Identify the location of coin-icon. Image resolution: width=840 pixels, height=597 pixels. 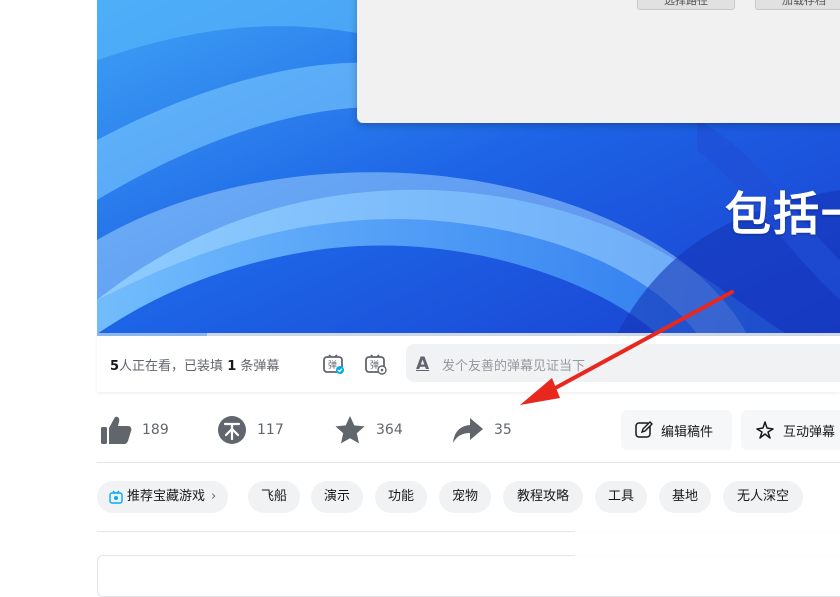
(232, 430).